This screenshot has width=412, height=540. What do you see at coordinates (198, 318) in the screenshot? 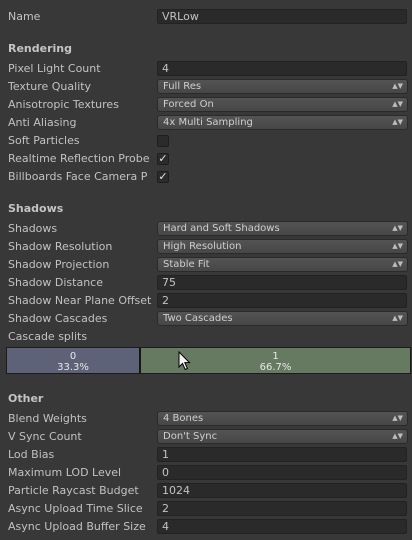
I see `shadow-cascades-value: Two Cascades` at bounding box center [198, 318].